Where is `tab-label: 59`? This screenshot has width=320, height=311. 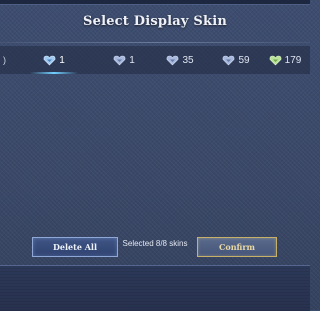 tab-label: 59 is located at coordinates (244, 60).